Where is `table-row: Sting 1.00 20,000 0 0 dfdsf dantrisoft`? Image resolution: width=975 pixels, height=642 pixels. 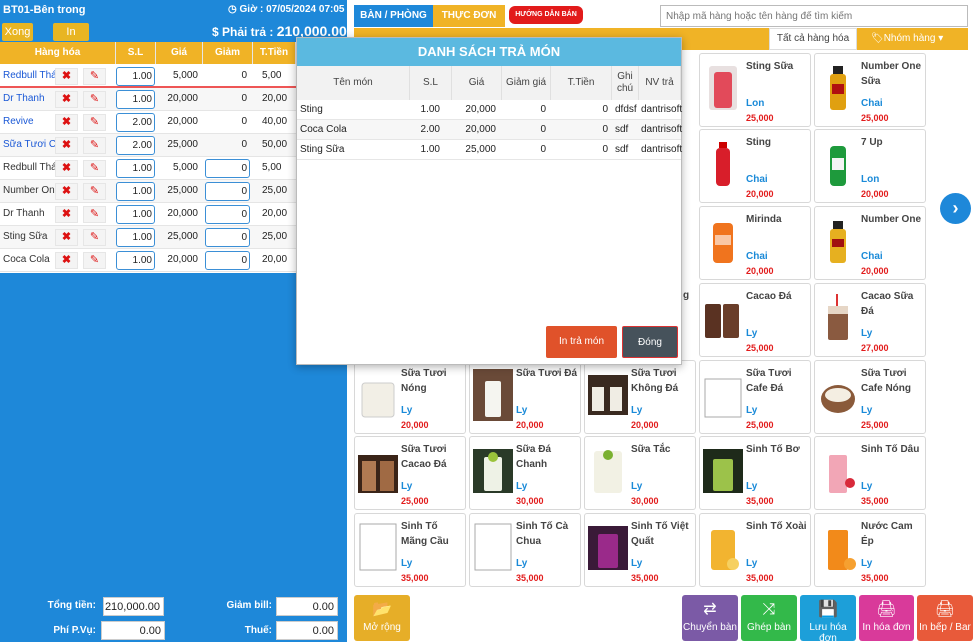
table-row: Sting 1.00 20,000 0 0 dfdsf dantrisoft is located at coordinates (489, 110).